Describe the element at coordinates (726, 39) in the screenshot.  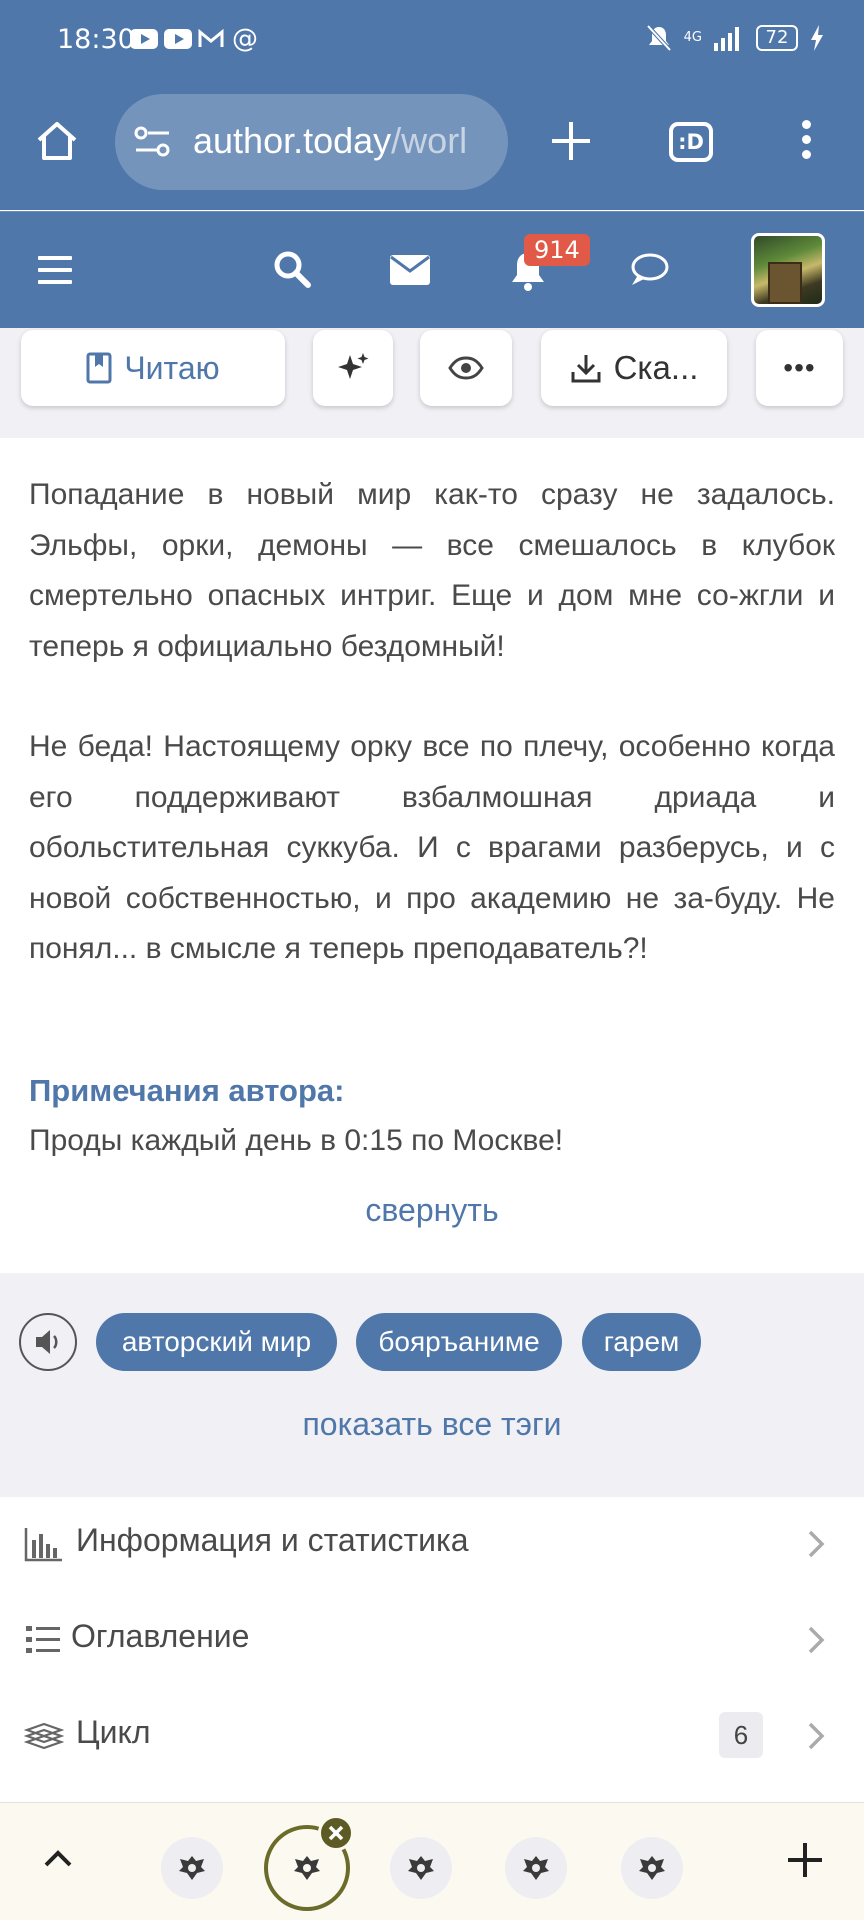
I see `signal-icon` at that location.